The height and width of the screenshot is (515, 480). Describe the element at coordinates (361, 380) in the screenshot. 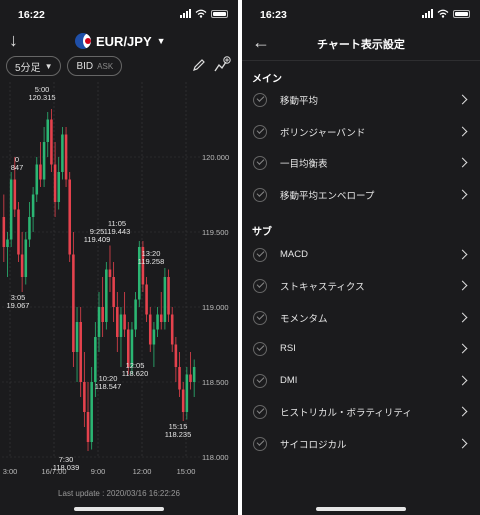

I see `setting-row-dmi: DMI` at that location.